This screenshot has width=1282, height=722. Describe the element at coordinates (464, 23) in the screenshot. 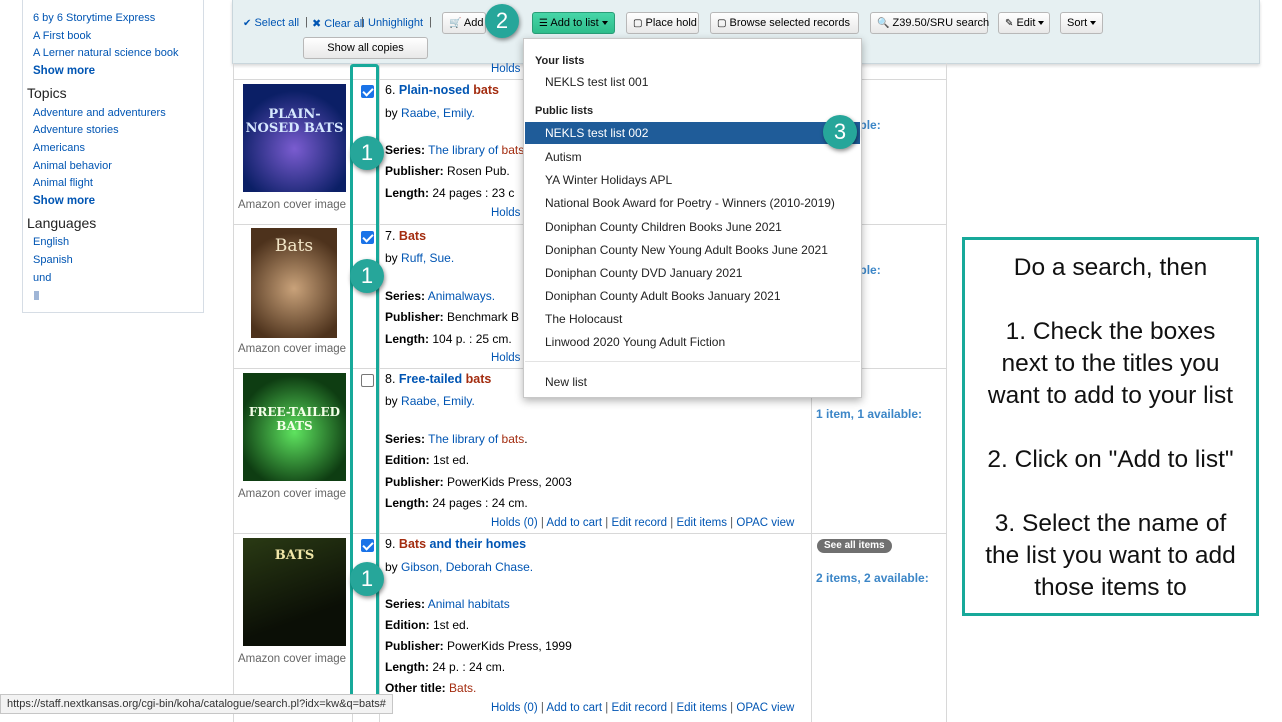

I see `add-to-cart-button: 🛒 Add` at that location.